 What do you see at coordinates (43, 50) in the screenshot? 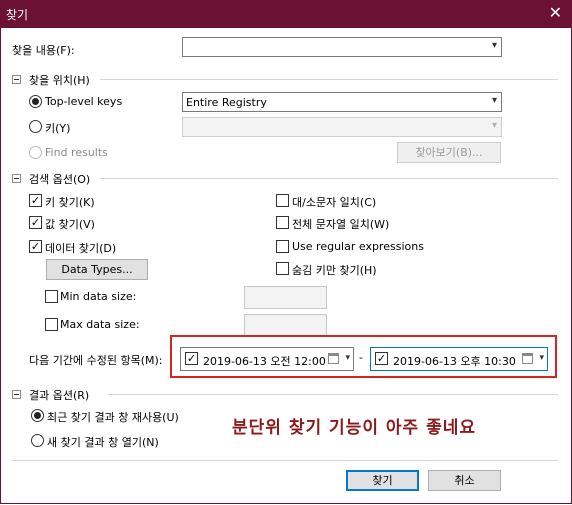
I see `find-what-label: 찾을 내용(F):` at bounding box center [43, 50].